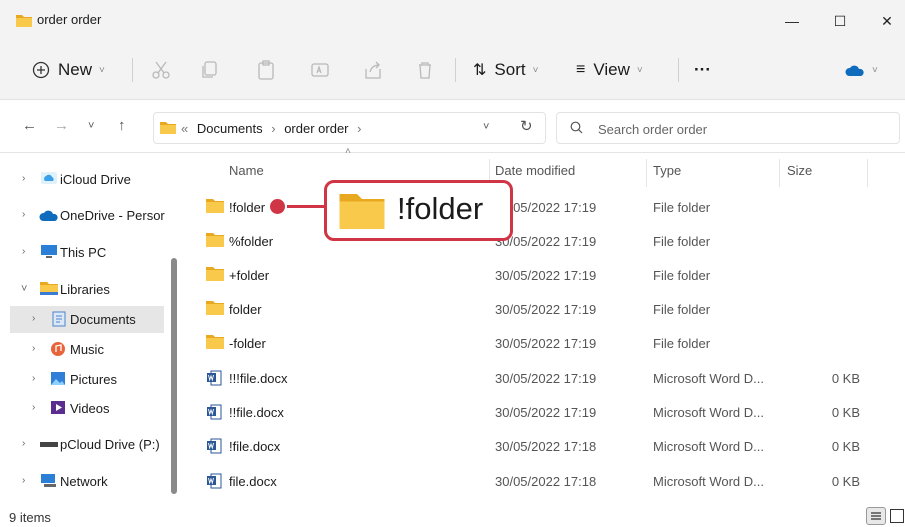 This screenshot has width=905, height=527. I want to click on new-button: New ˅, so click(68, 70).